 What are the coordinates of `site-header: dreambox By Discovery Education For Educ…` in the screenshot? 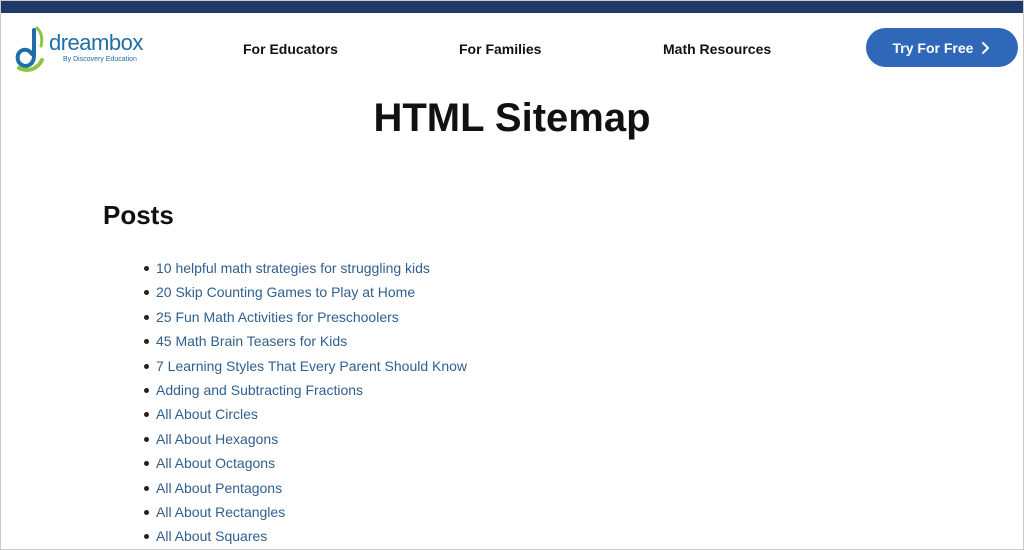 It's located at (512, 48).